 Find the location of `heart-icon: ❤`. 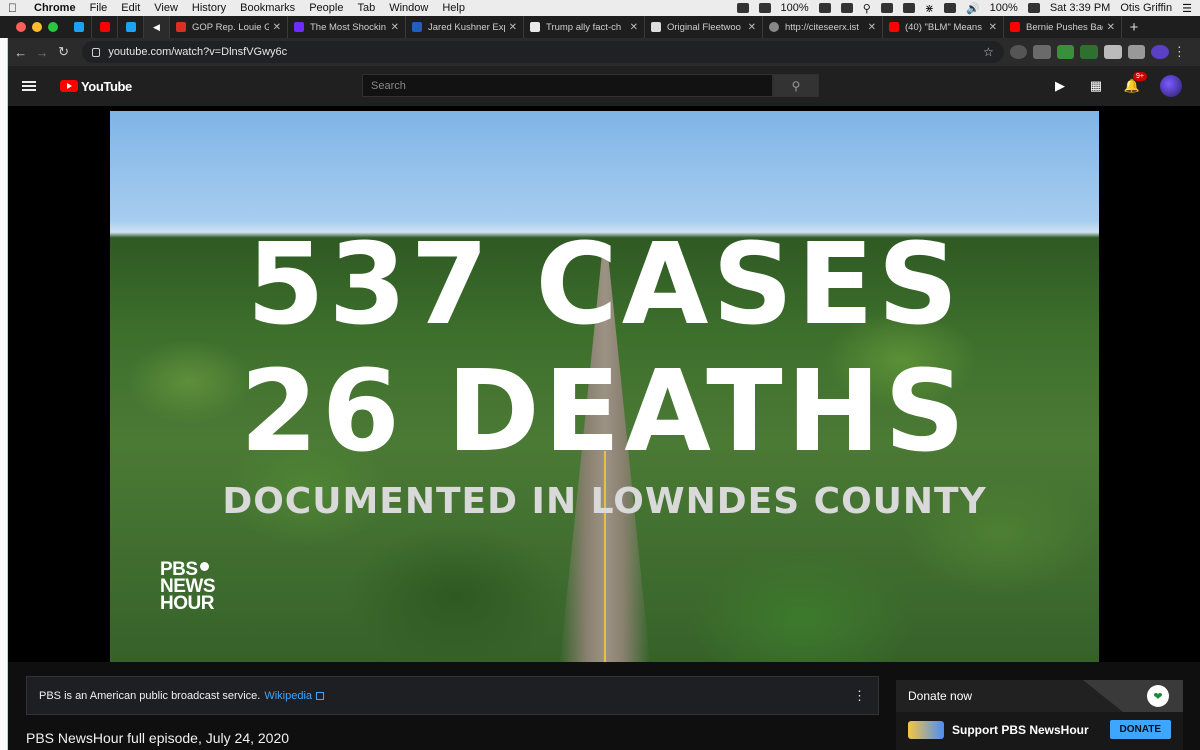

heart-icon: ❤ is located at coordinates (1158, 696).